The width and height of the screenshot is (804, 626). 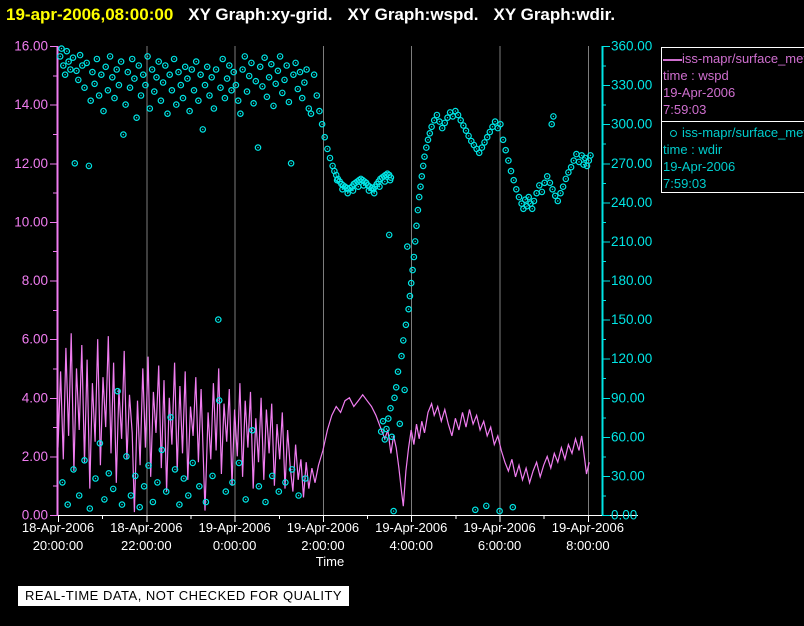 I want to click on x-tick-time: 6:00:00, so click(x=499, y=545).